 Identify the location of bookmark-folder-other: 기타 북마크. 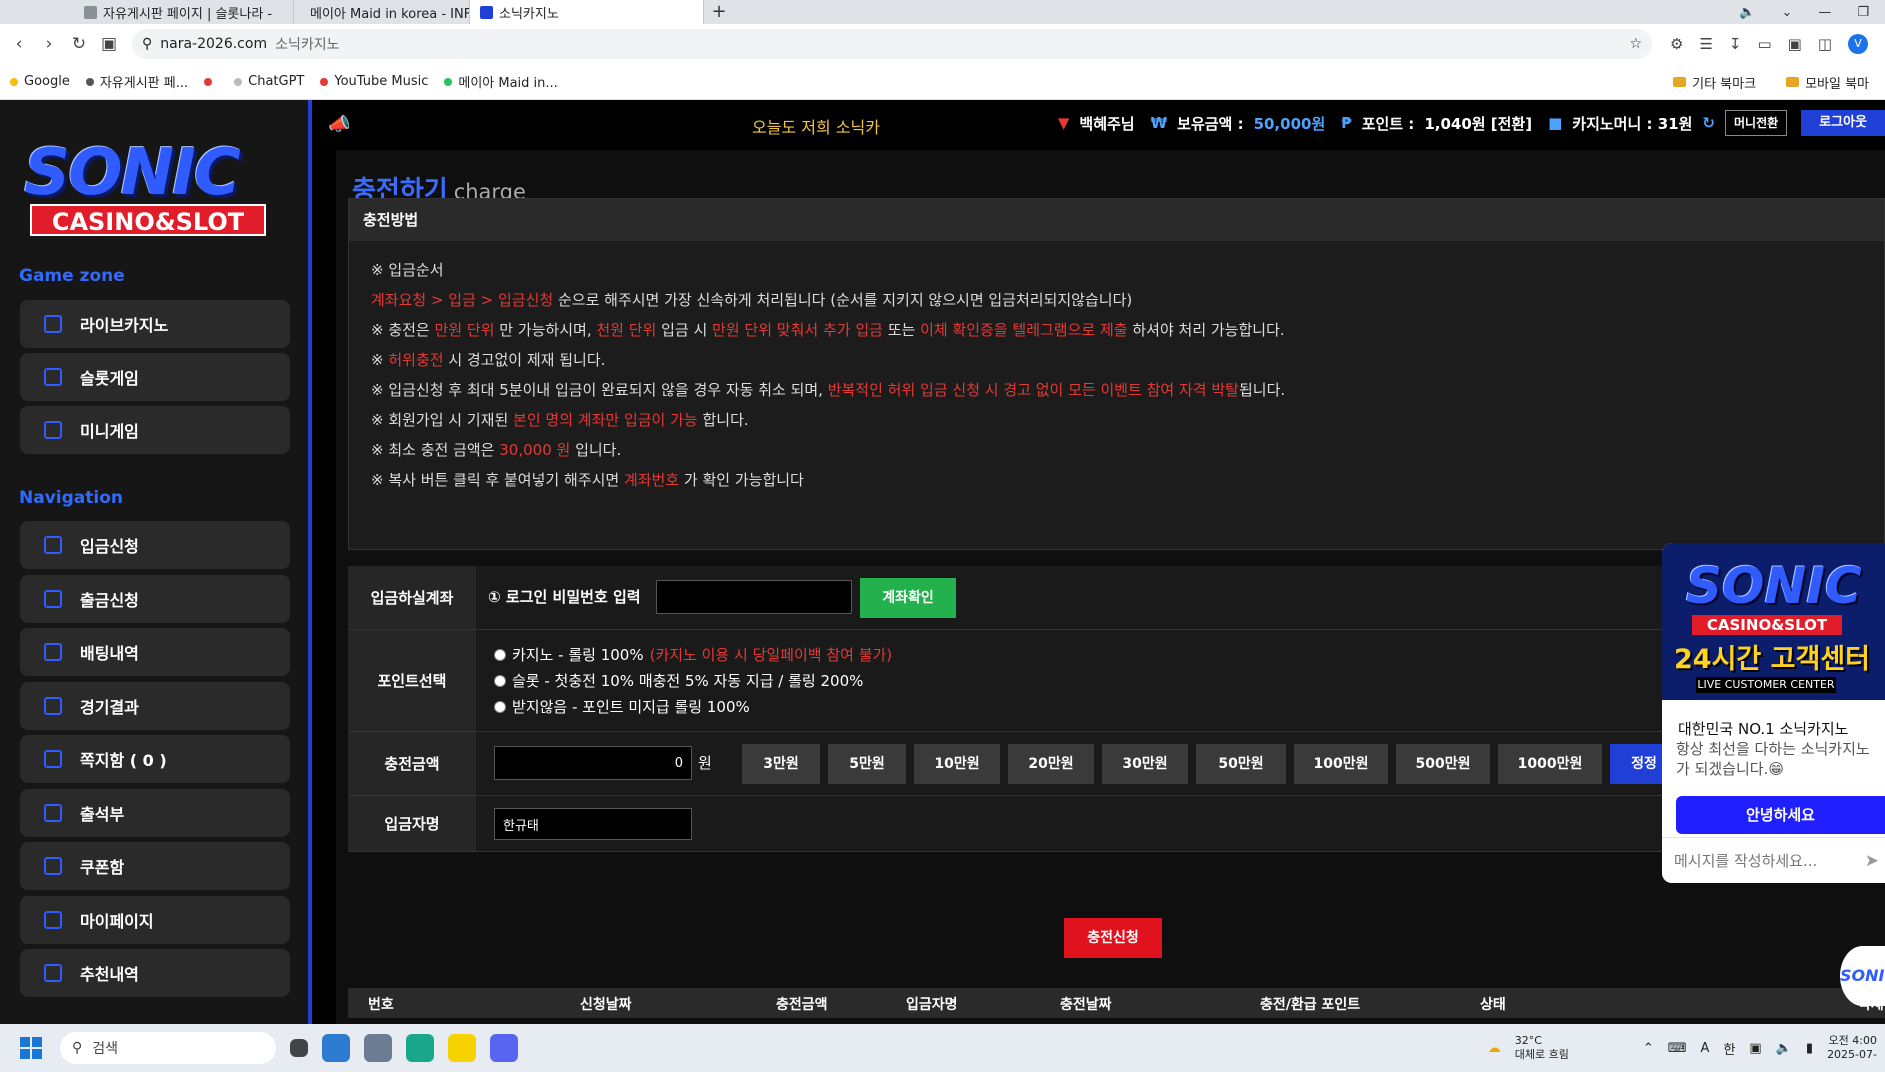
(1714, 82).